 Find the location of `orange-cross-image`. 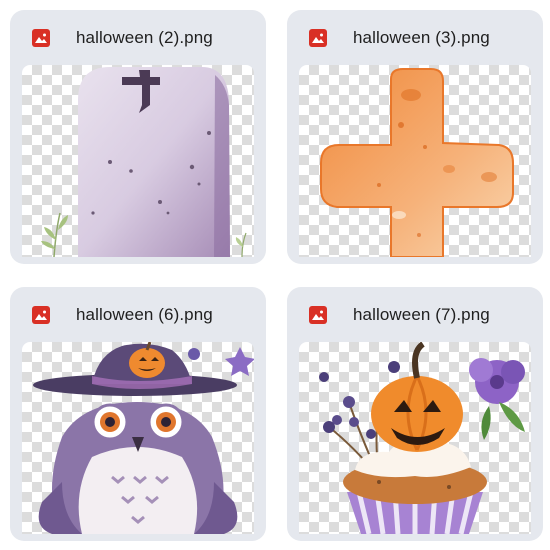

orange-cross-image is located at coordinates (417, 162).